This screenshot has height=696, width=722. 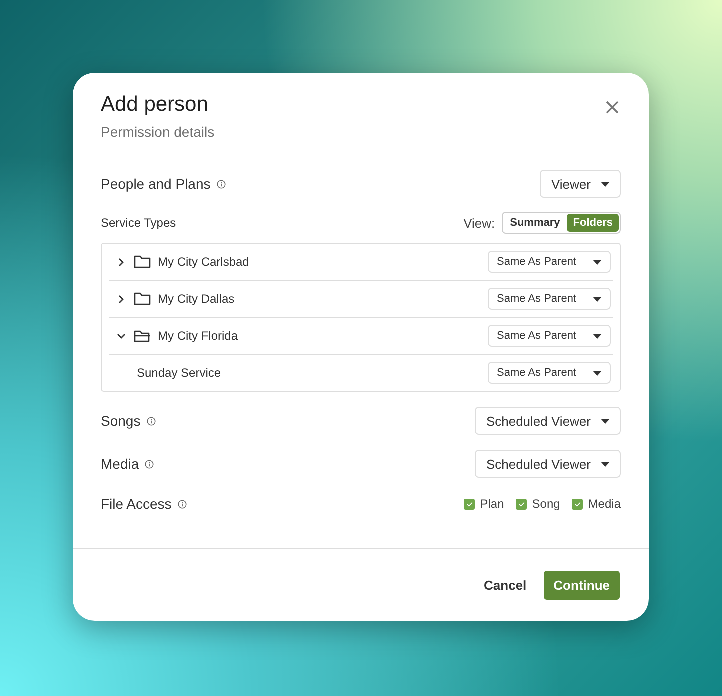 I want to click on dialog-subtitle: Permission details, so click(x=158, y=132).